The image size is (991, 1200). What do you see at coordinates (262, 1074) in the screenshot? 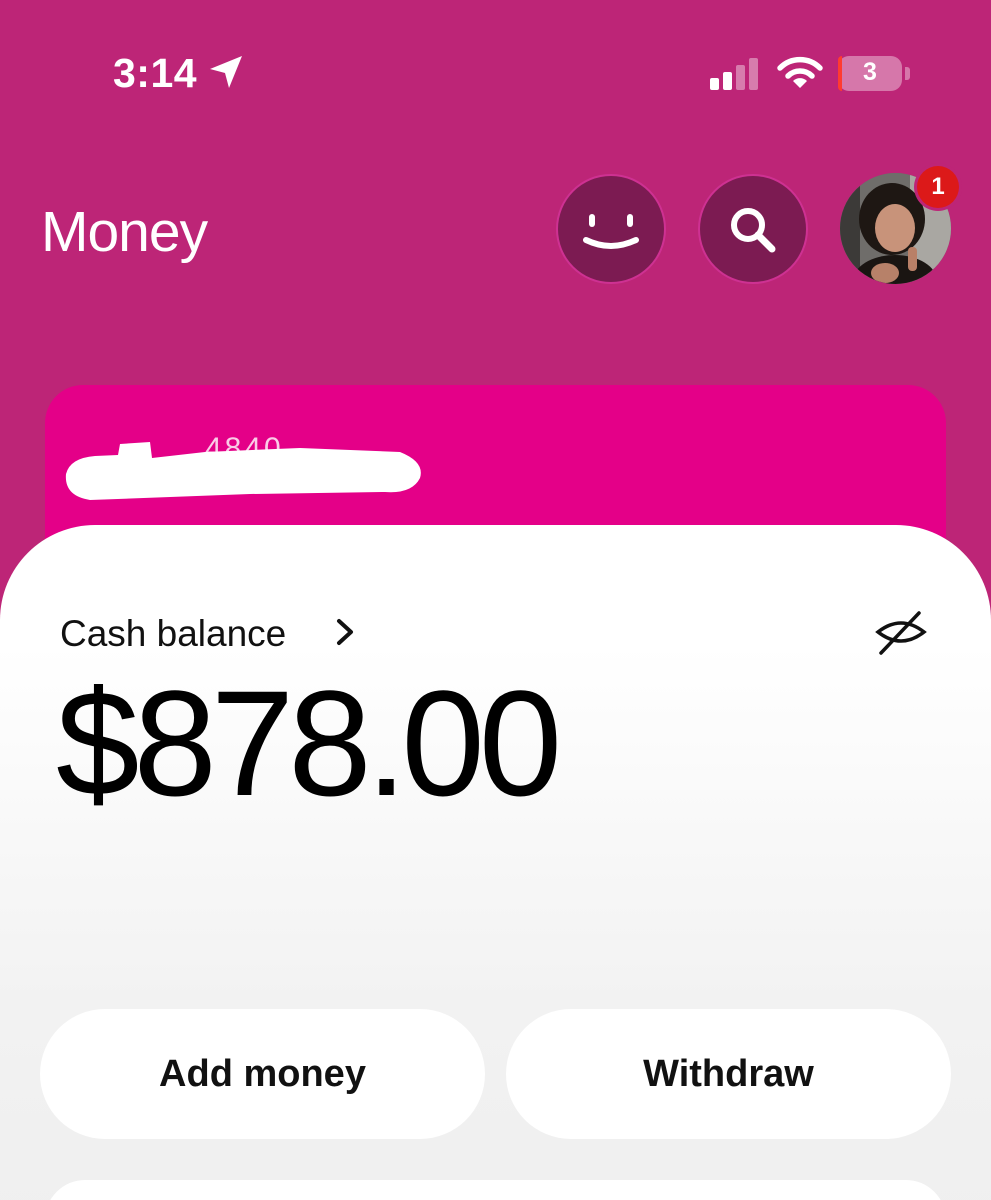
I see `add-money-button: Add money` at bounding box center [262, 1074].